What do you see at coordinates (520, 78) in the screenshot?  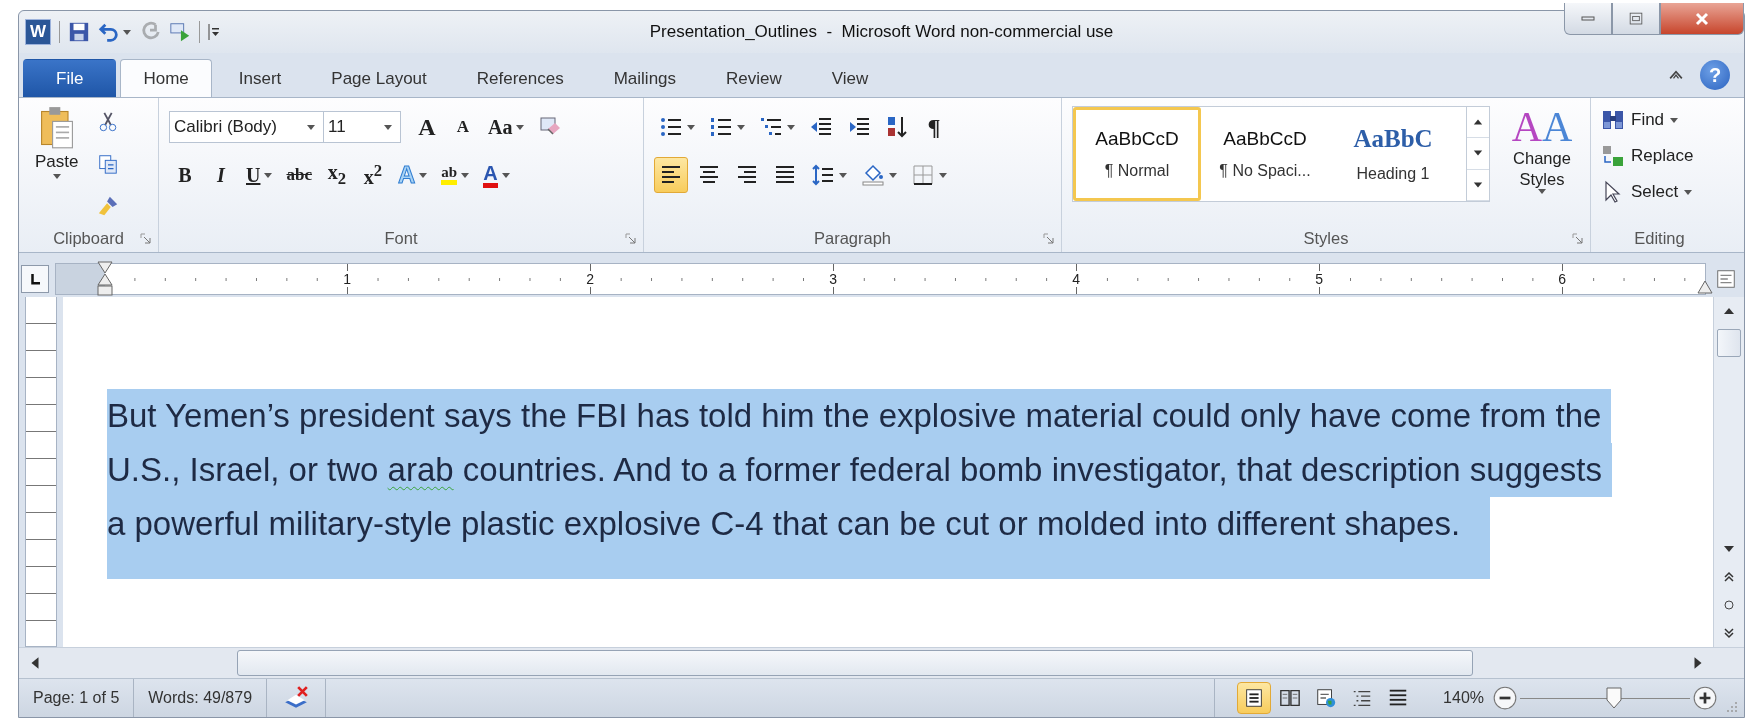 I see `ribbon-tab: References` at bounding box center [520, 78].